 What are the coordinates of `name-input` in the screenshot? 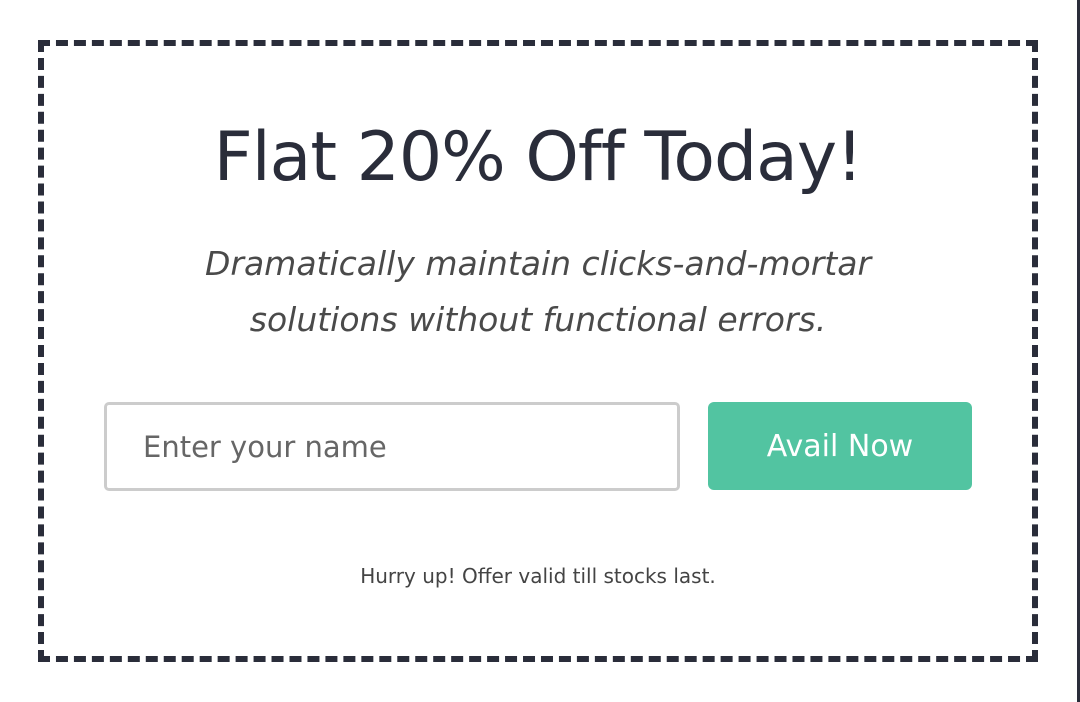 It's located at (392, 446).